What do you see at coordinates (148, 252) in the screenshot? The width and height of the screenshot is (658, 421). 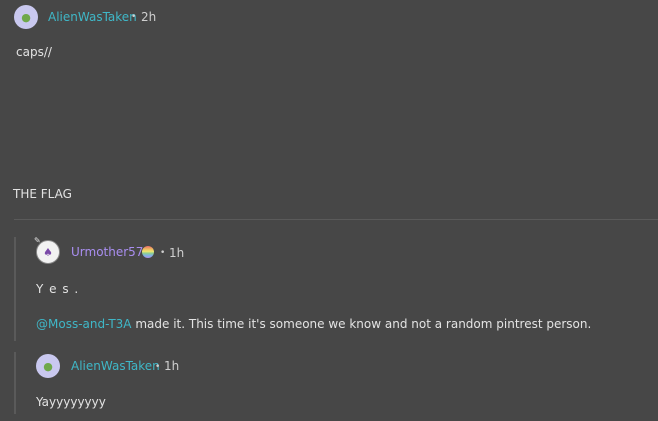 I see `pride-flag-icon` at bounding box center [148, 252].